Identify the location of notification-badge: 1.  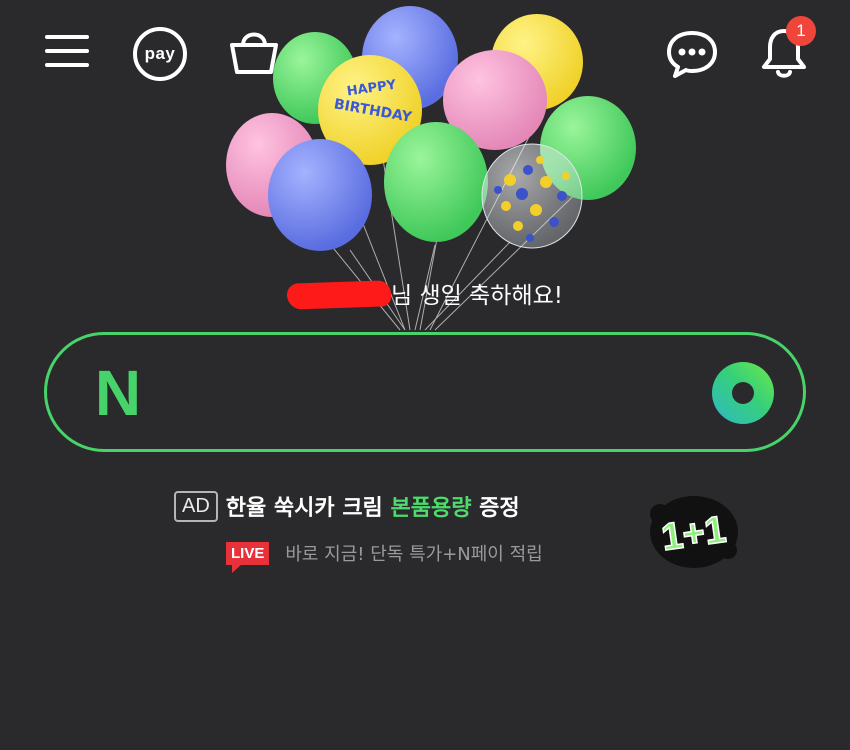
(801, 31).